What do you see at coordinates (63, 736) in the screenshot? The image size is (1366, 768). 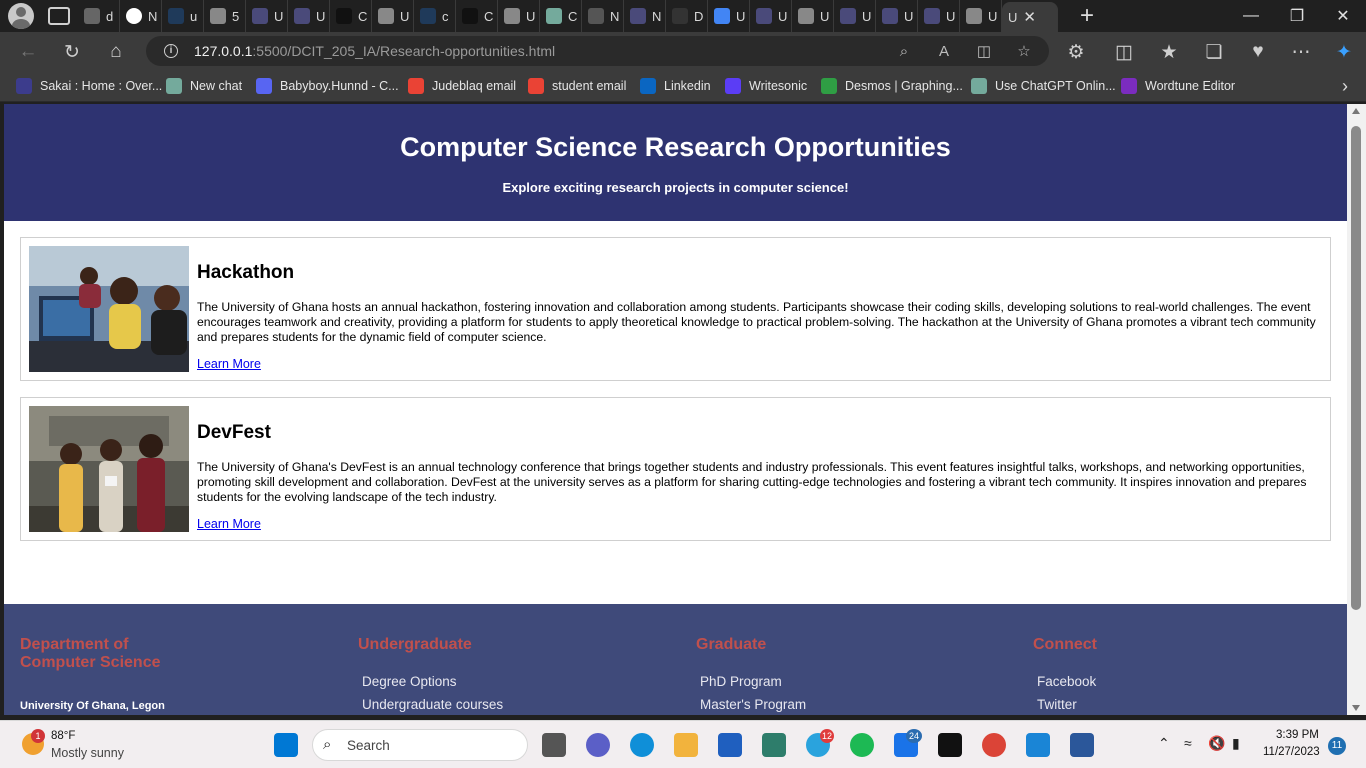 I see `weather-temperature: 88°F` at bounding box center [63, 736].